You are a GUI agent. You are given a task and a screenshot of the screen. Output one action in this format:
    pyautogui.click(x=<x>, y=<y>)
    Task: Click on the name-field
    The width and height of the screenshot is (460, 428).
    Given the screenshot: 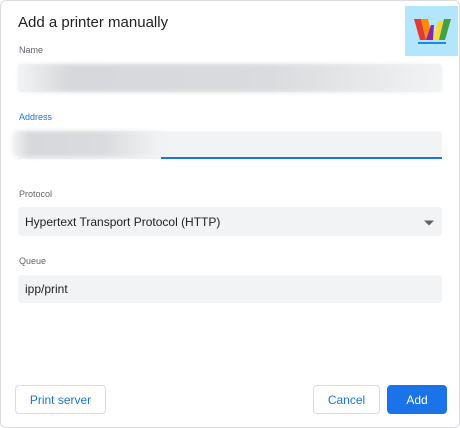 What is the action you would take?
    pyautogui.click(x=230, y=78)
    